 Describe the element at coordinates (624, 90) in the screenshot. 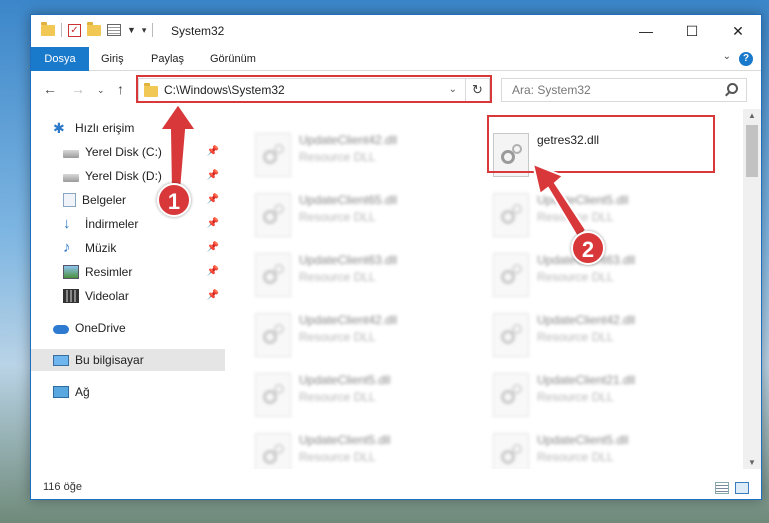

I see `search-box: Ara: System32` at that location.